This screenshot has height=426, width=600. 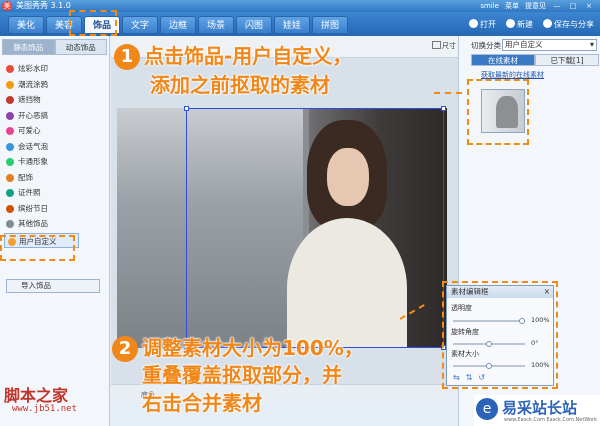 What do you see at coordinates (33, 146) in the screenshot?
I see `sidebar-item-label: 会话气泡` at bounding box center [33, 146].